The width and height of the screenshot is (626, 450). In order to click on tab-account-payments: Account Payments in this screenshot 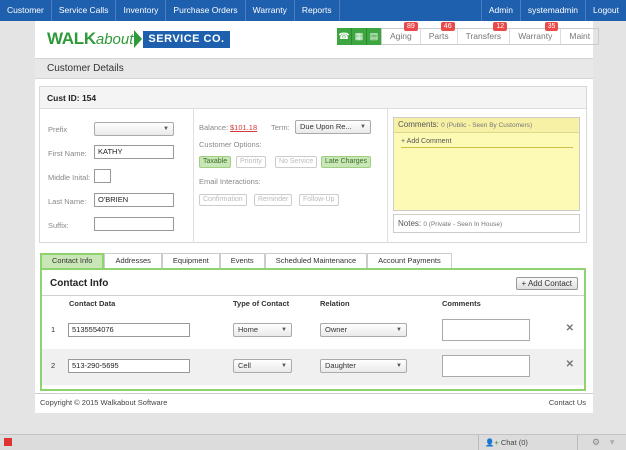, I will do `click(409, 261)`.